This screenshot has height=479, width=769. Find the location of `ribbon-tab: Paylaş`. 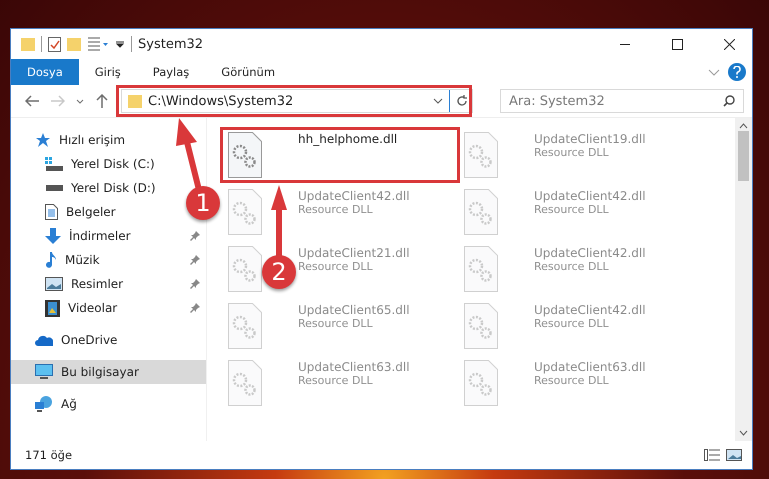

ribbon-tab: Paylaş is located at coordinates (171, 72).